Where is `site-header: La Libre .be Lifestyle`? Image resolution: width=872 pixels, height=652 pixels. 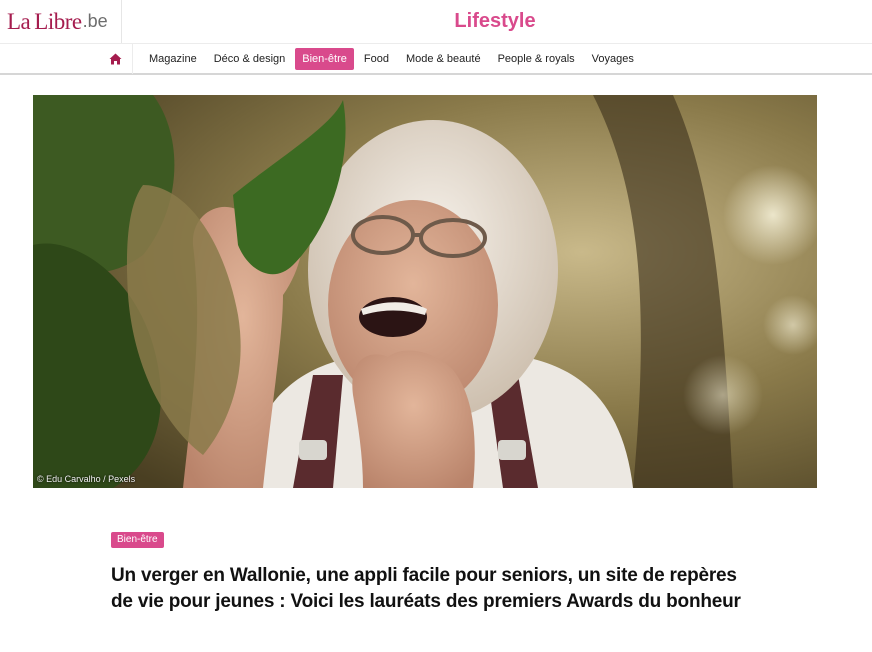
site-header: La Libre .be Lifestyle is located at coordinates (436, 21).